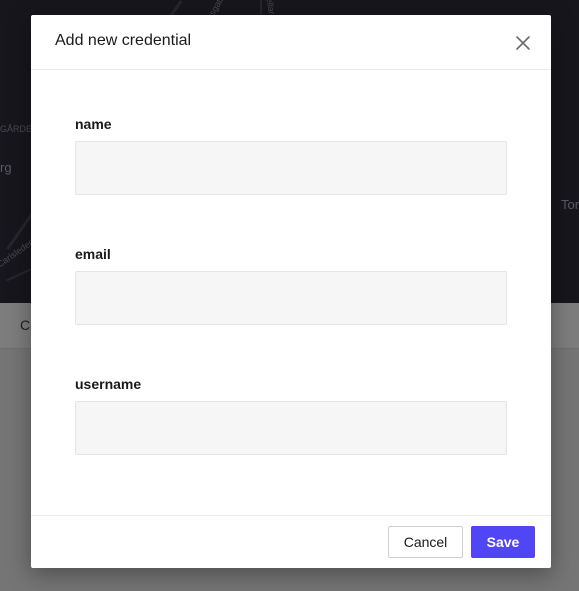 The height and width of the screenshot is (591, 579). Describe the element at coordinates (291, 428) in the screenshot. I see `username-input` at that location.